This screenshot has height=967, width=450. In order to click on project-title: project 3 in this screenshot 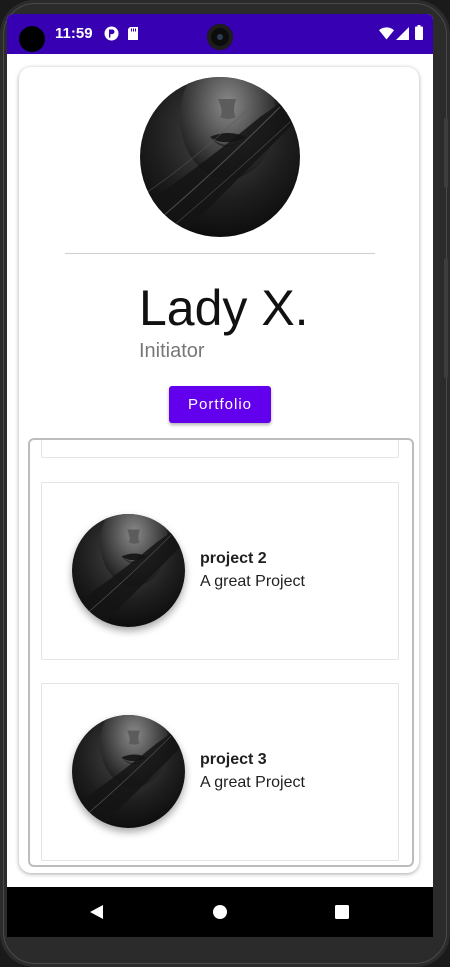, I will do `click(233, 759)`.